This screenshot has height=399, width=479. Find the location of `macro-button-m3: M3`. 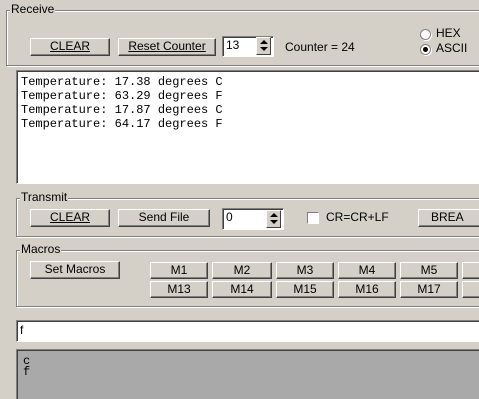

macro-button-m3: M3 is located at coordinates (305, 270).